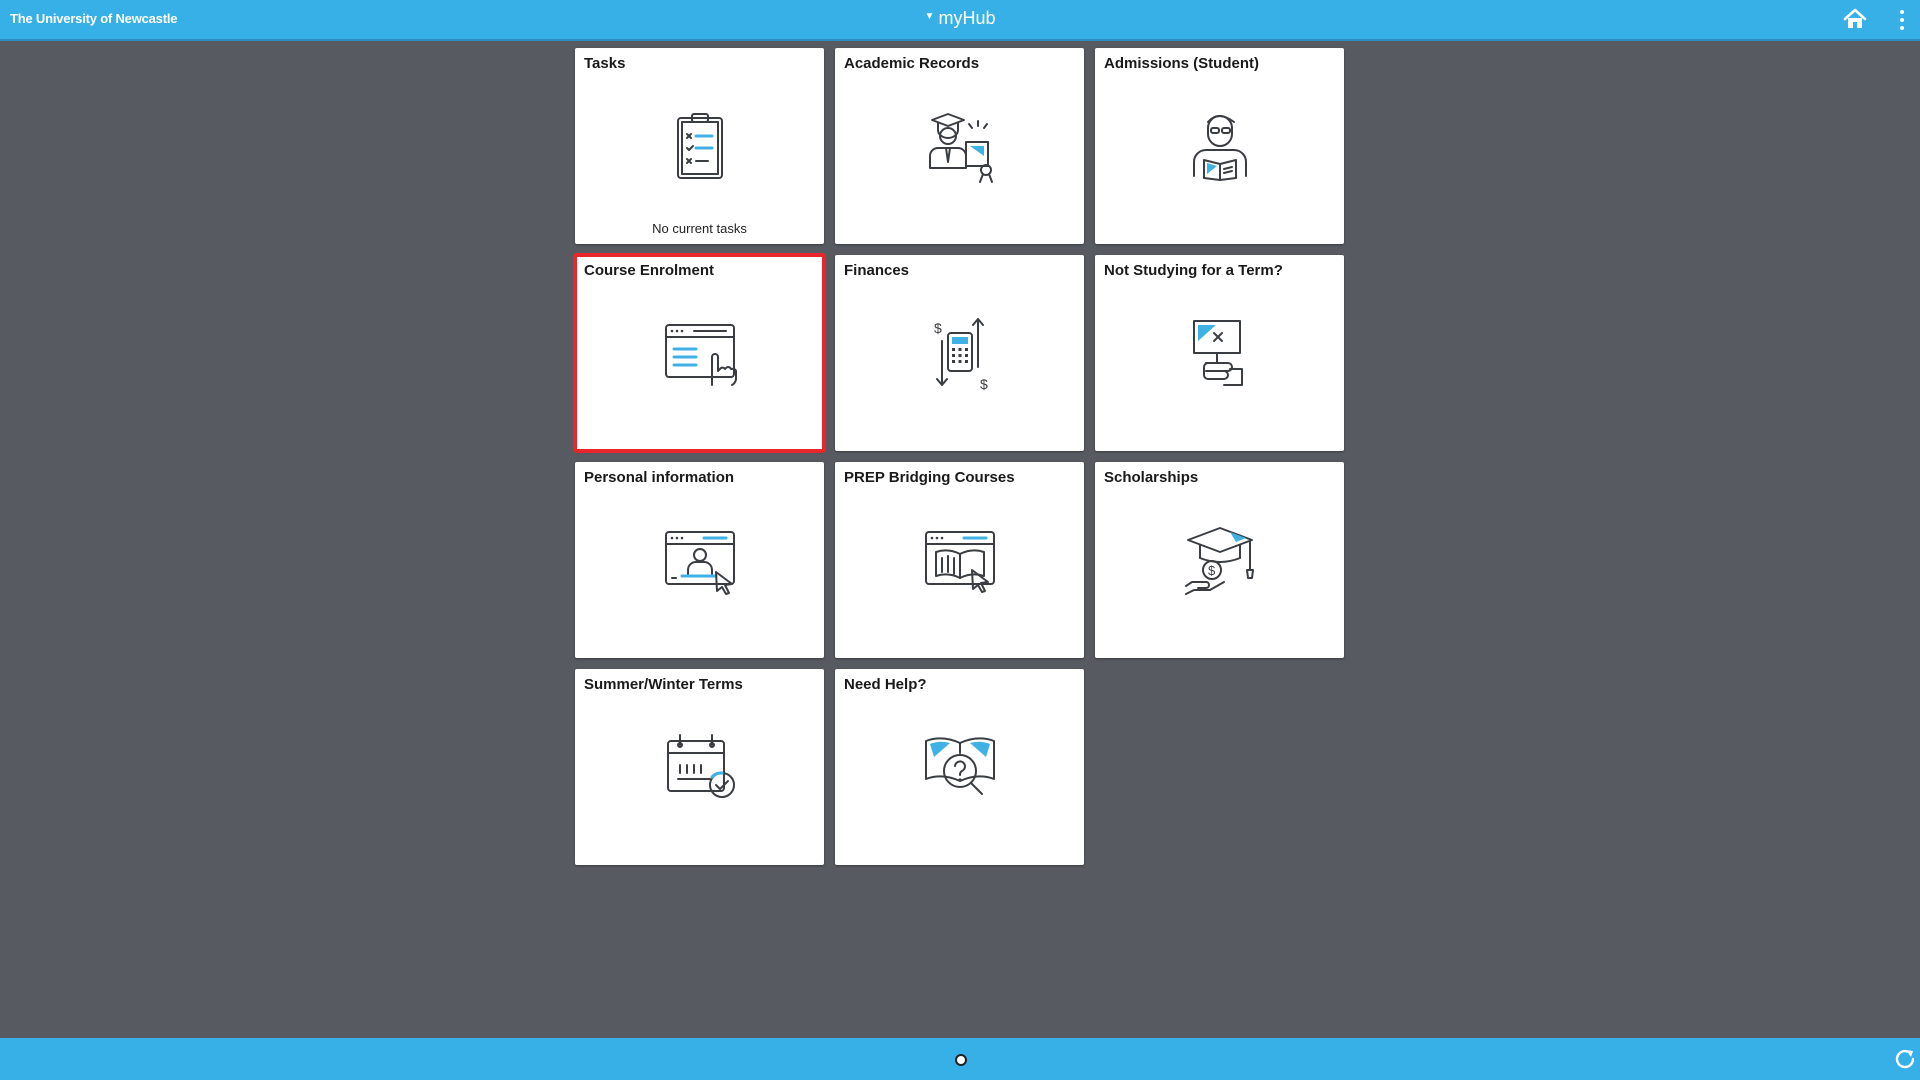 The height and width of the screenshot is (1080, 1920). What do you see at coordinates (877, 270) in the screenshot?
I see `tile-title: Finances` at bounding box center [877, 270].